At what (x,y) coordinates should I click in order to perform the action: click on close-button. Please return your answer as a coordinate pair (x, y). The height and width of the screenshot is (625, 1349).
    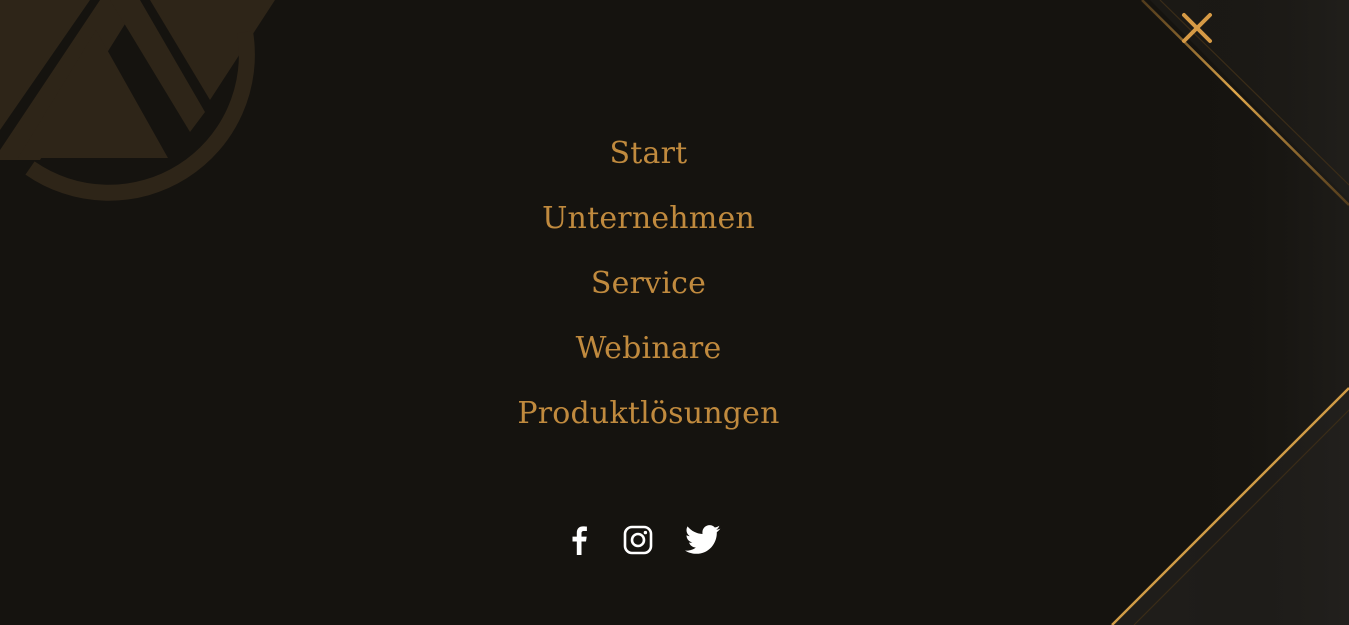
    Looking at the image, I should click on (1197, 28).